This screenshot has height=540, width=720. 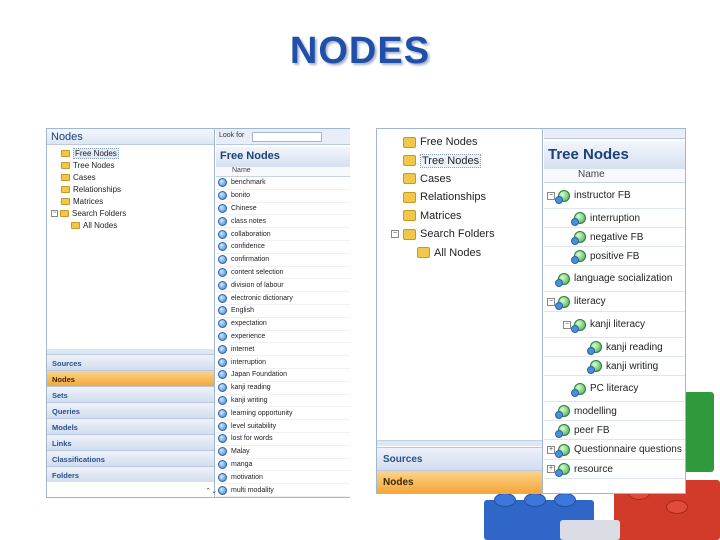 What do you see at coordinates (614, 196) in the screenshot?
I see `tree-list-item: − instructor FB` at bounding box center [614, 196].